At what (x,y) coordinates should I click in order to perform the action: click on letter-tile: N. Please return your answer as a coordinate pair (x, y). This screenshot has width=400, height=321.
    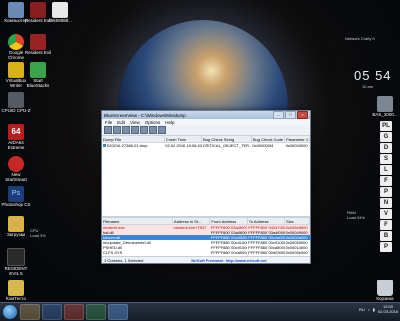
    Looking at the image, I should click on (386, 203).